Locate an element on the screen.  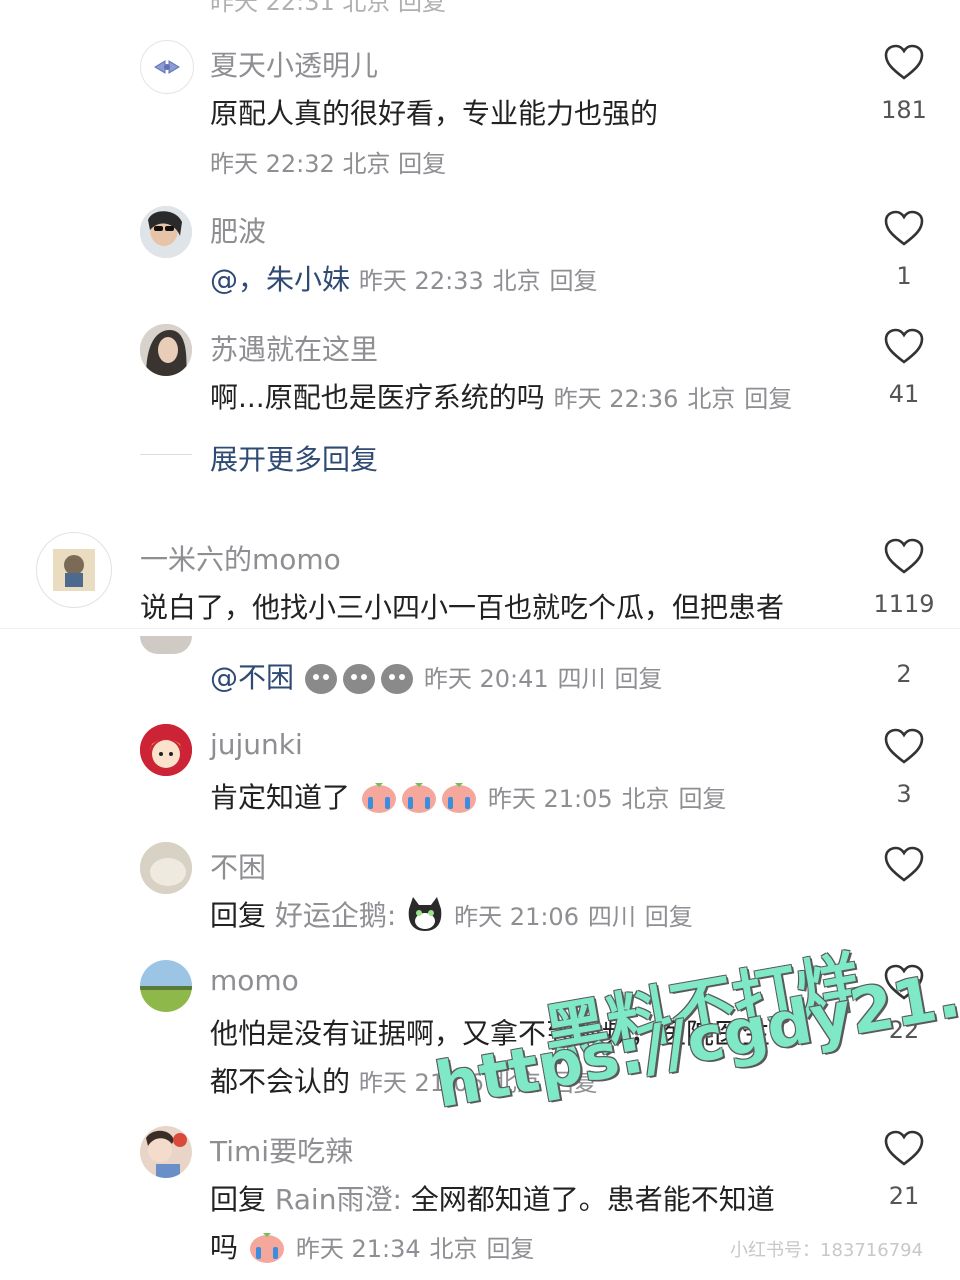
comment-line: 啊...原配也是医疗系统的吗 昨天 22:36 北京 回复 is located at coordinates (501, 396).